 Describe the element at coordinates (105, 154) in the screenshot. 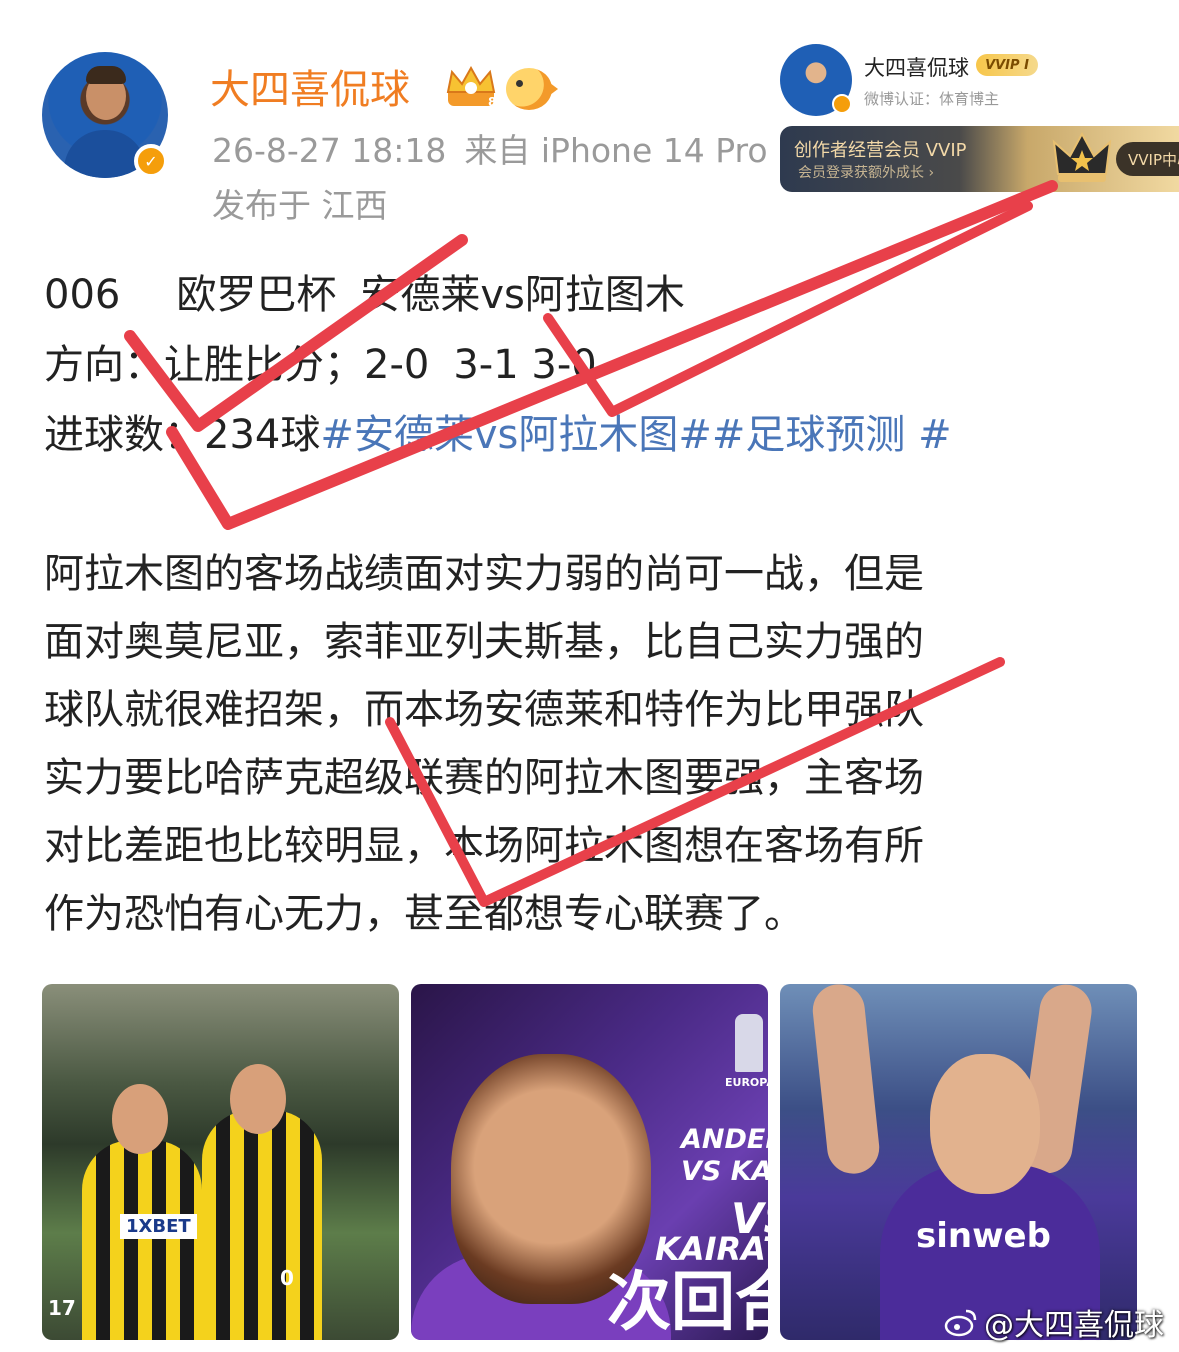

I see `avatar-shirt` at that location.